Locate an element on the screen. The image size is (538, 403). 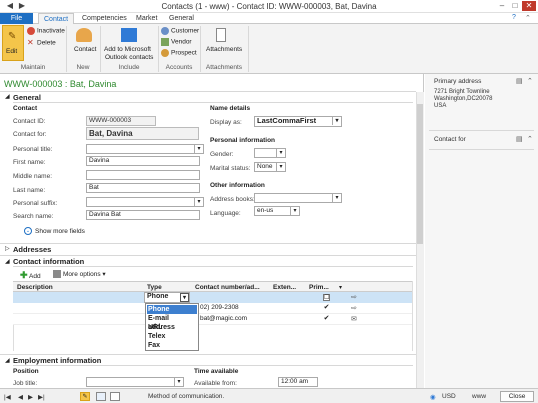
minimize-icon: – is located at coordinates (502, 6).